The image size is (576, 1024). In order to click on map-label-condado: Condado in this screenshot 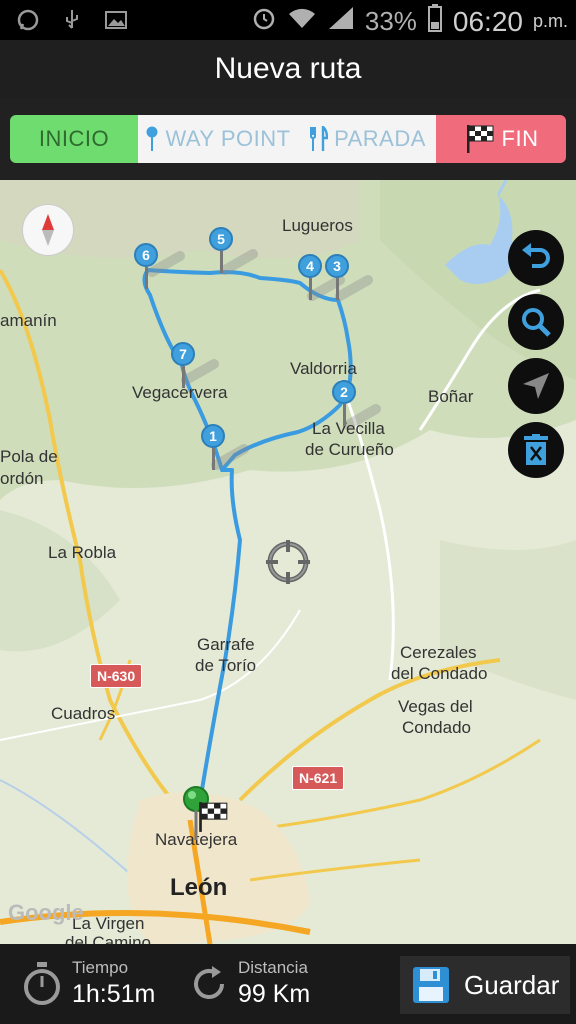, I will do `click(437, 727)`.